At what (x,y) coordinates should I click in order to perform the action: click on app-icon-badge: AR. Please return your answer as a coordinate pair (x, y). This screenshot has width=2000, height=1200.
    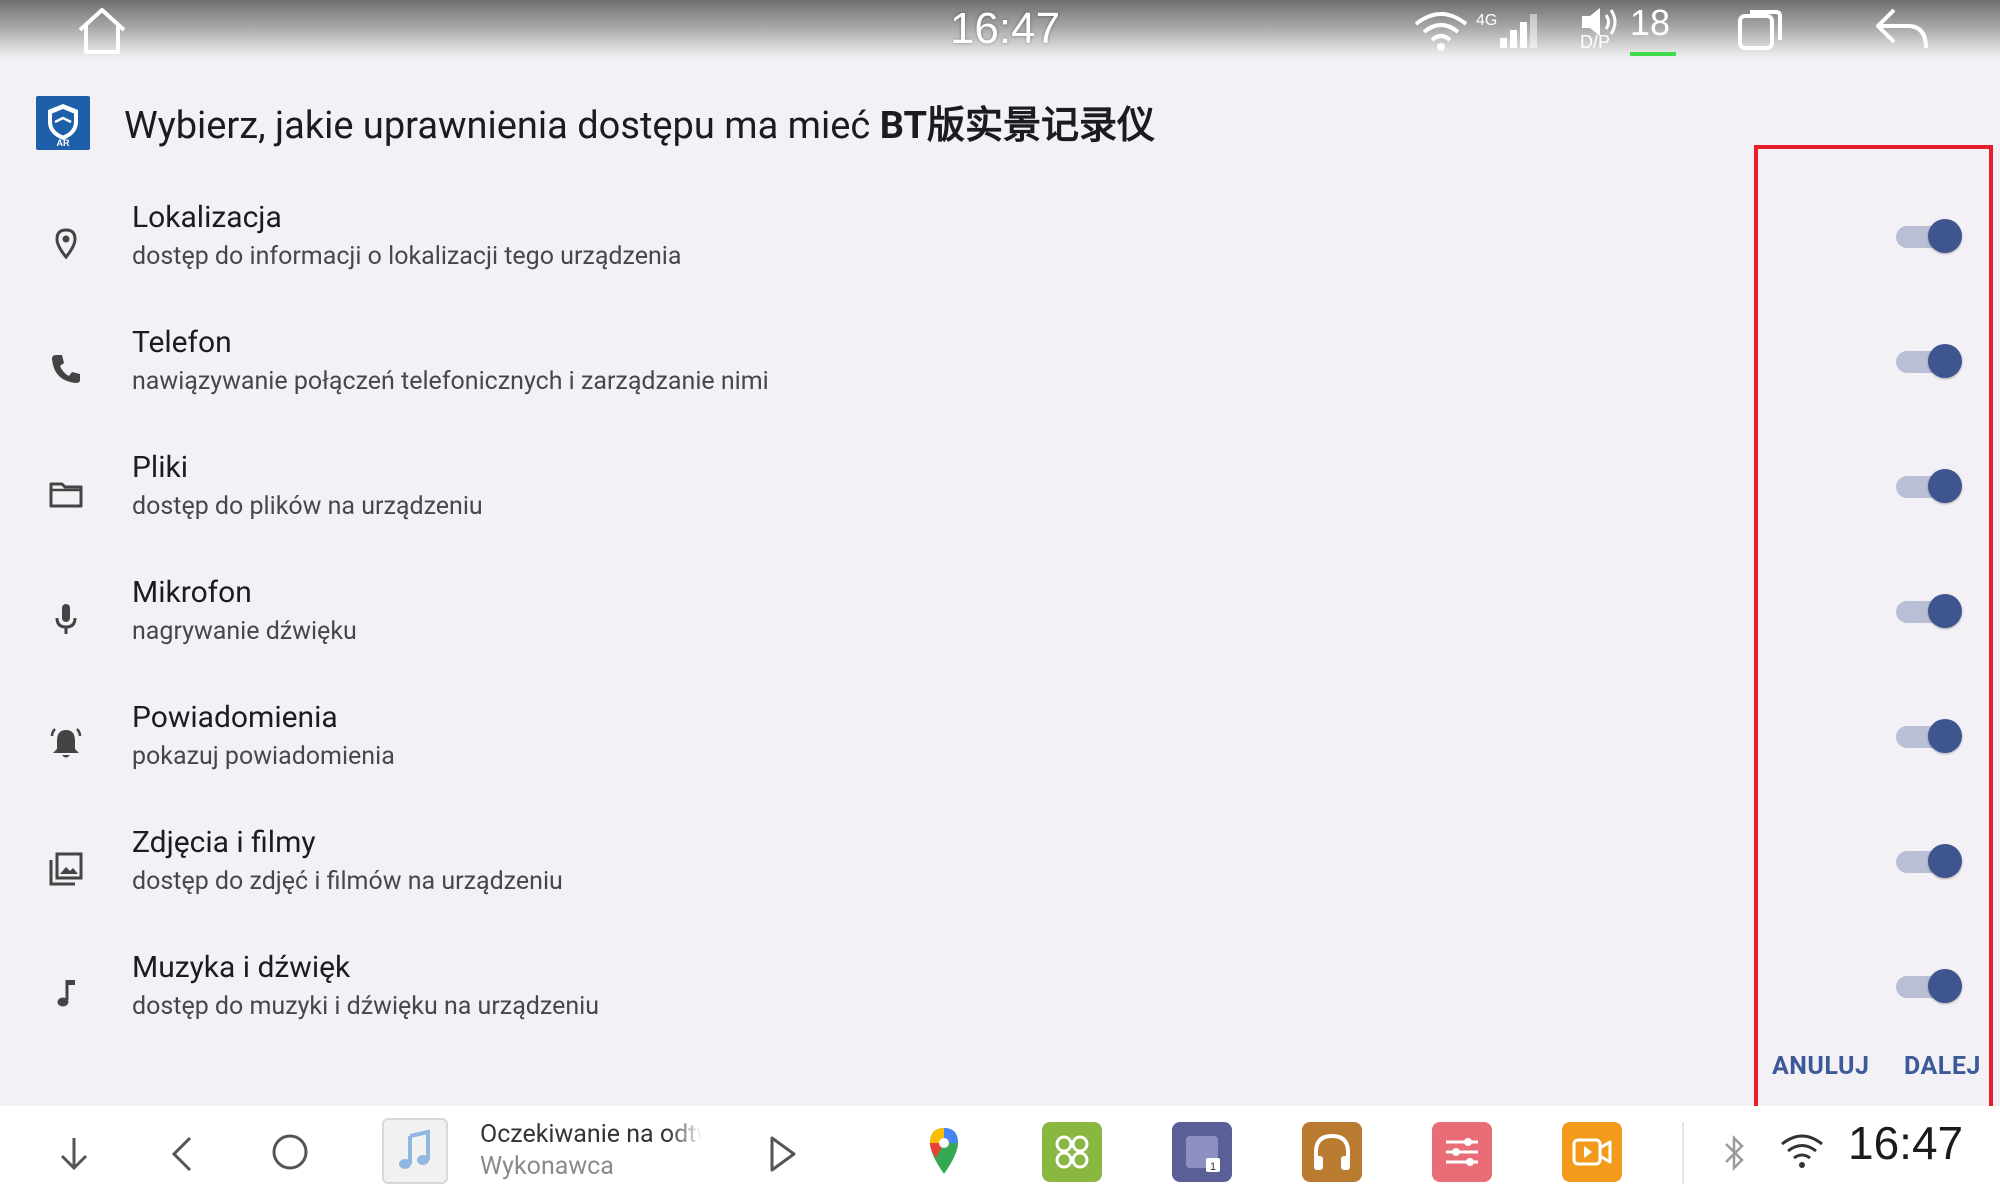
    Looking at the image, I should click on (63, 143).